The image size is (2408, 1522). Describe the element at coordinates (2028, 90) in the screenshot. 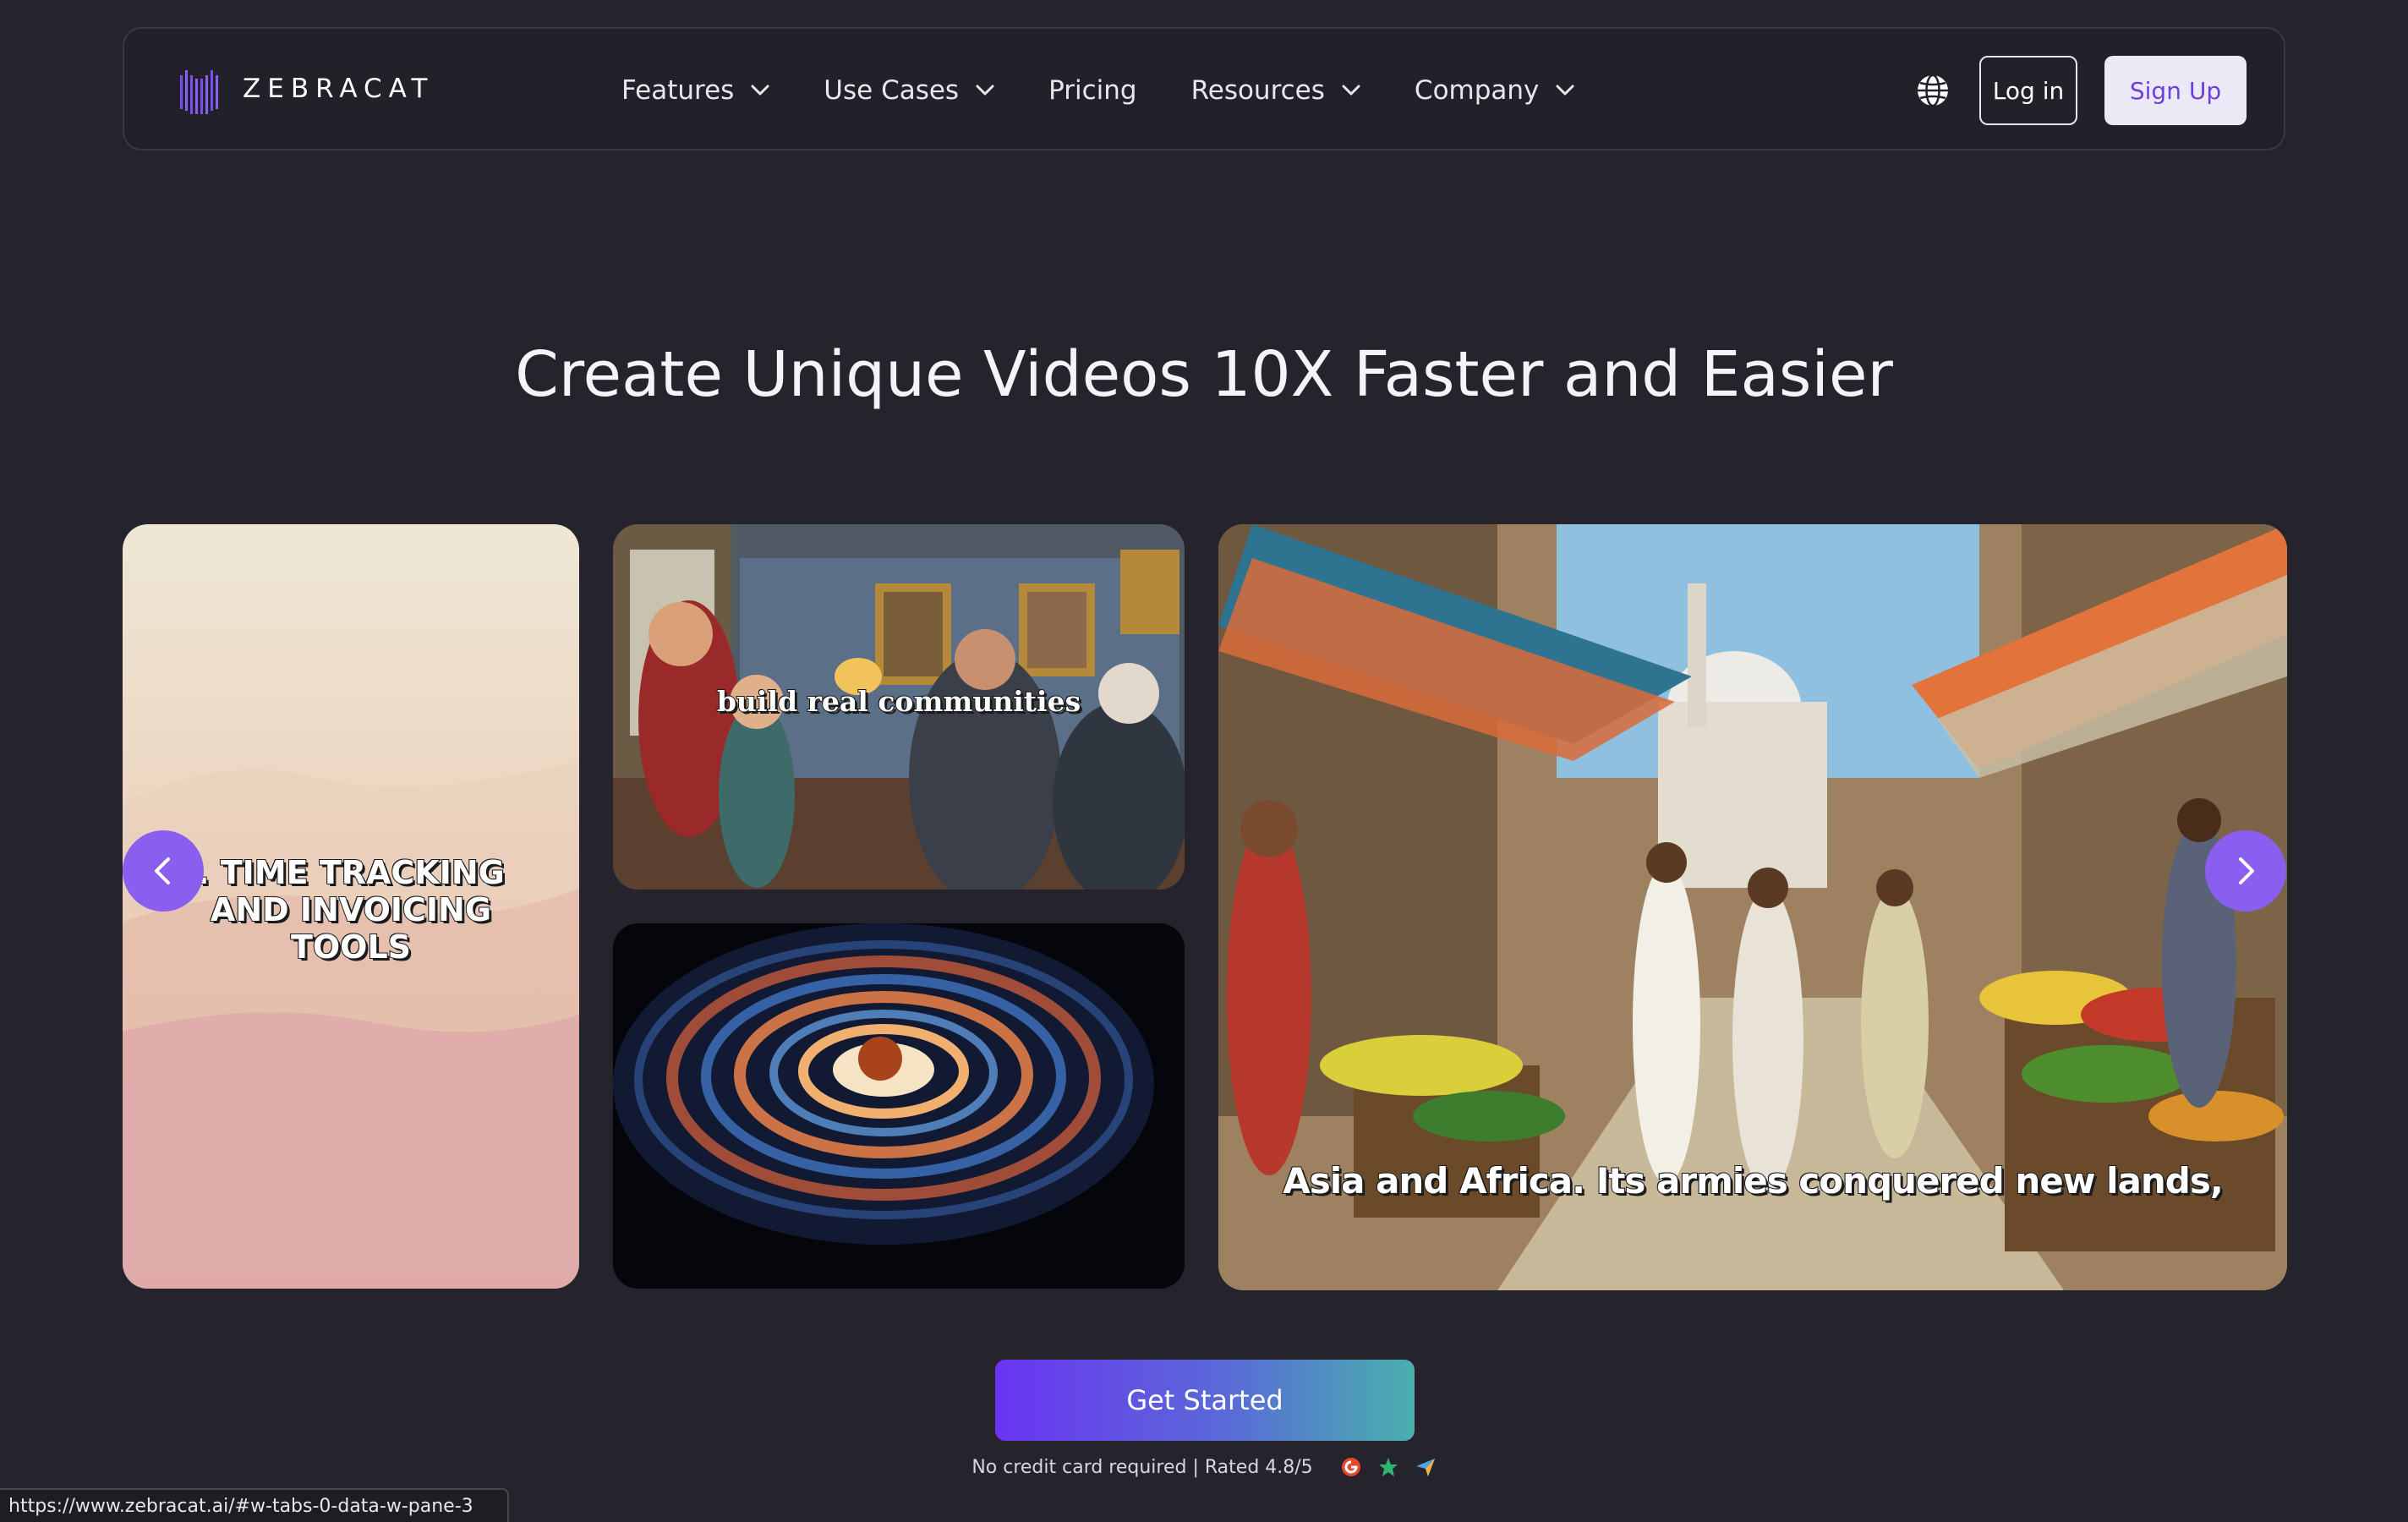

I see `login-button: Log in` at that location.